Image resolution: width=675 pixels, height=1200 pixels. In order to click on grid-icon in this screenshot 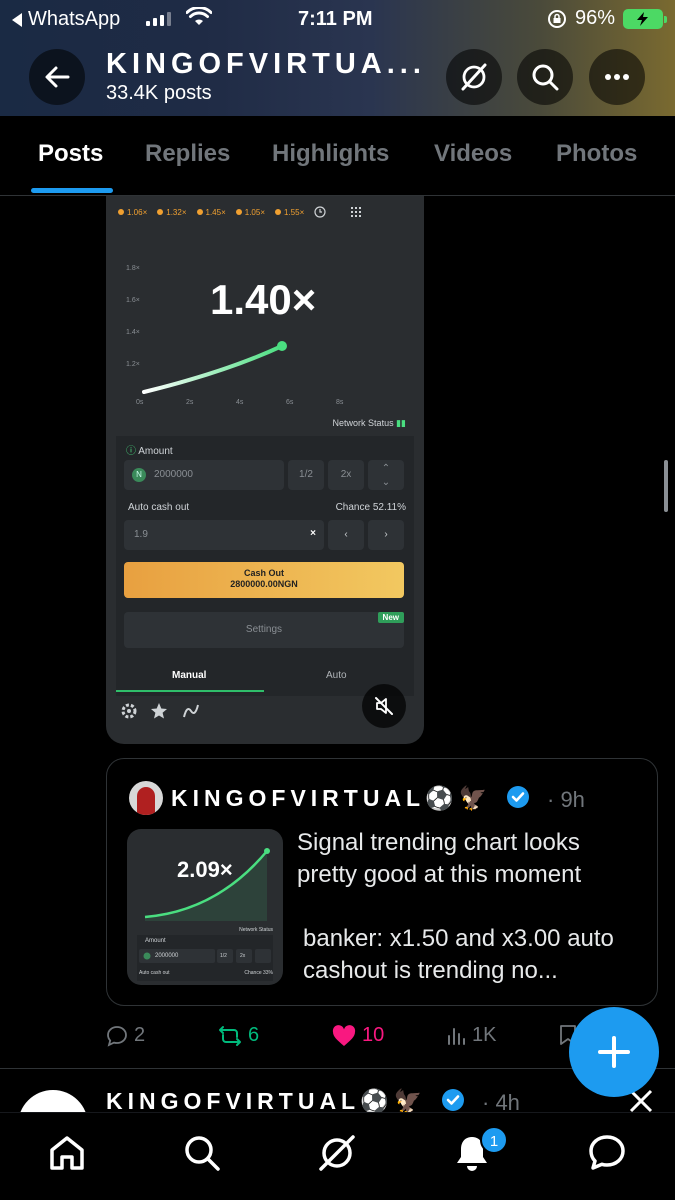, I will do `click(356, 212)`.